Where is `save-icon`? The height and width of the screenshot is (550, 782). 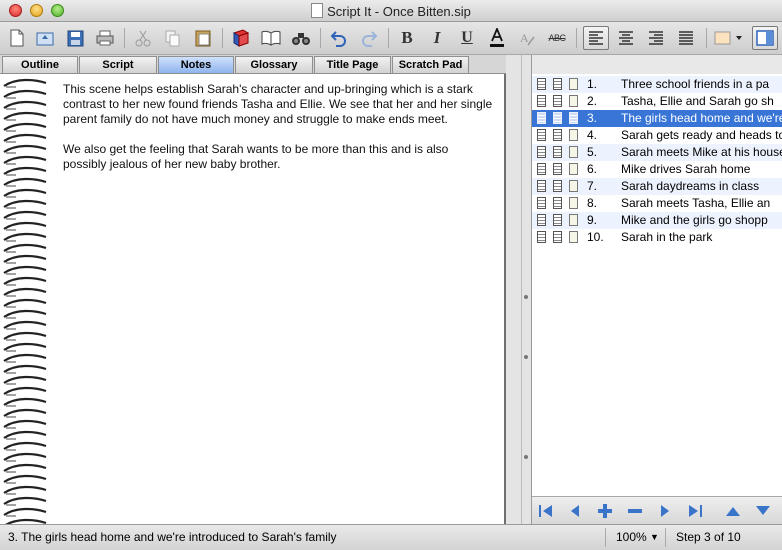 save-icon is located at coordinates (75, 38).